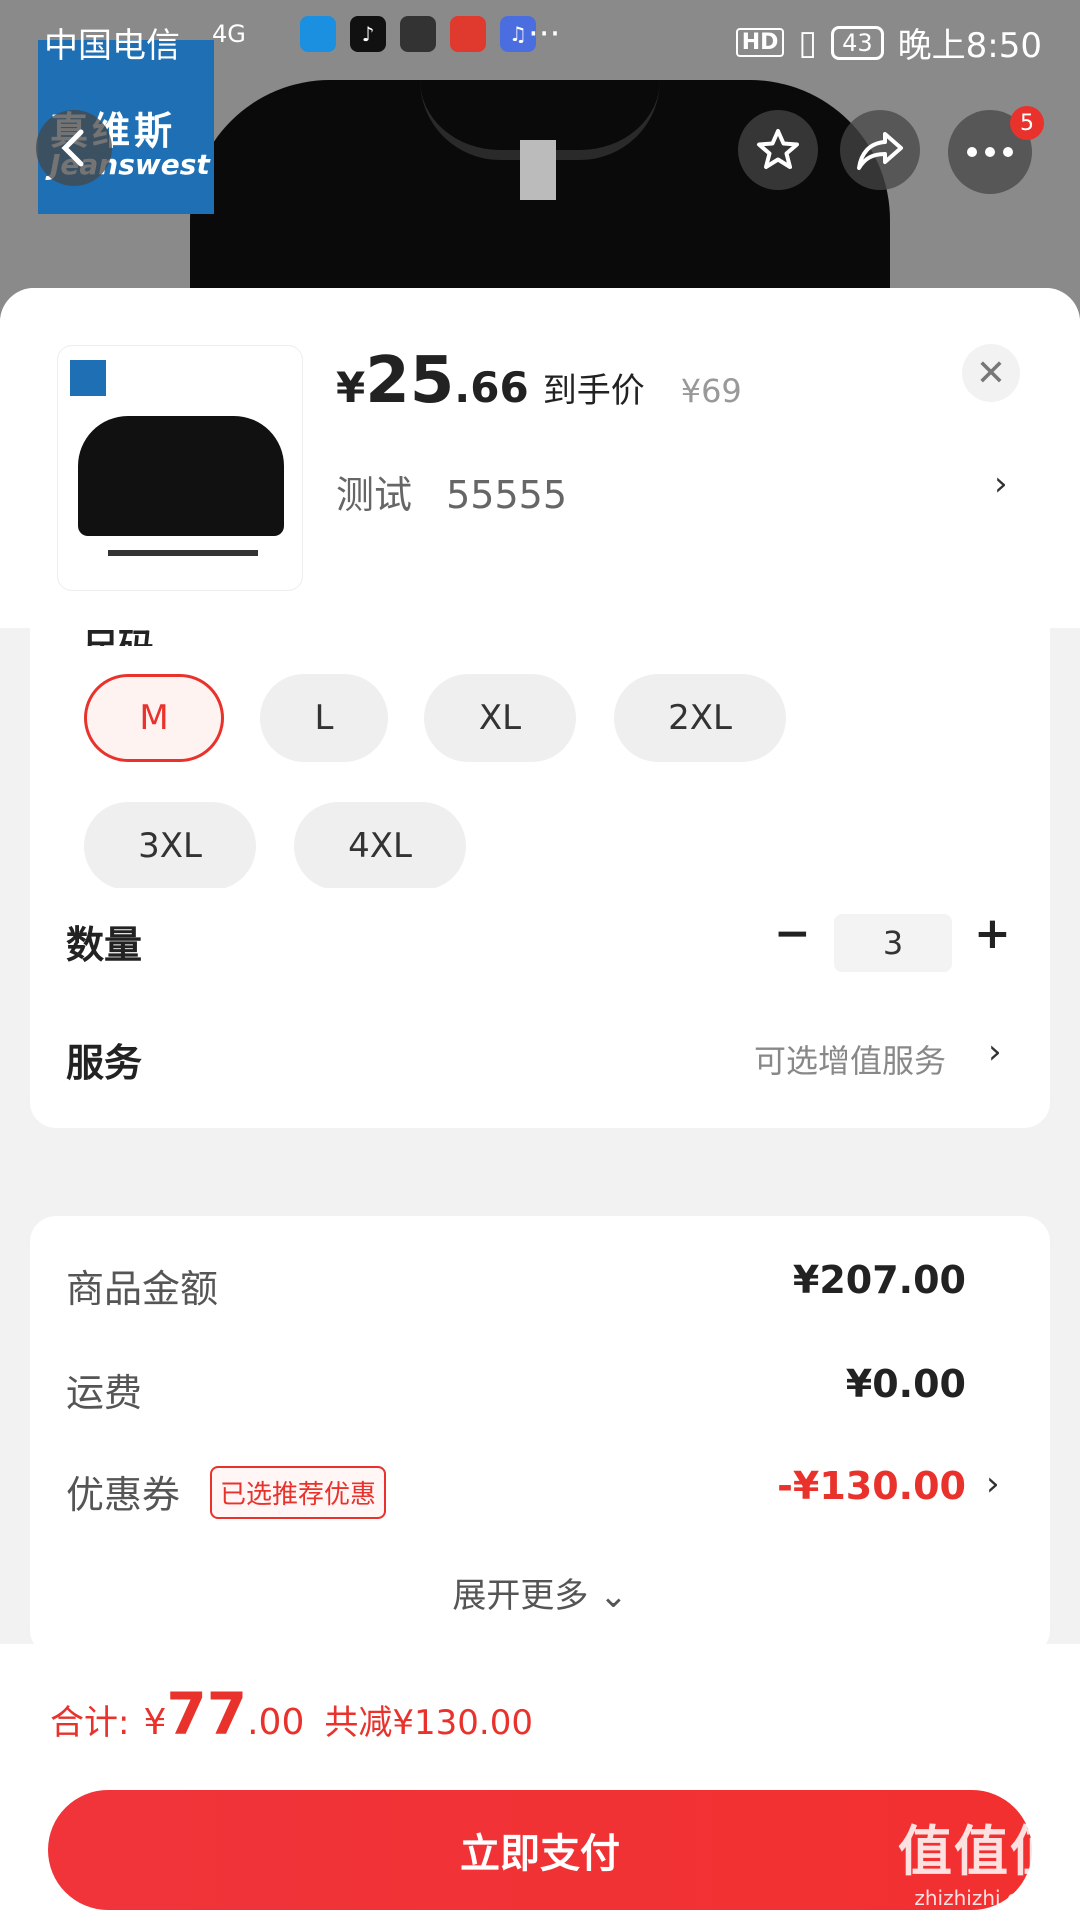 Image resolution: width=1080 pixels, height=1920 pixels. Describe the element at coordinates (324, 718) in the screenshot. I see `size-option-l: L` at that location.